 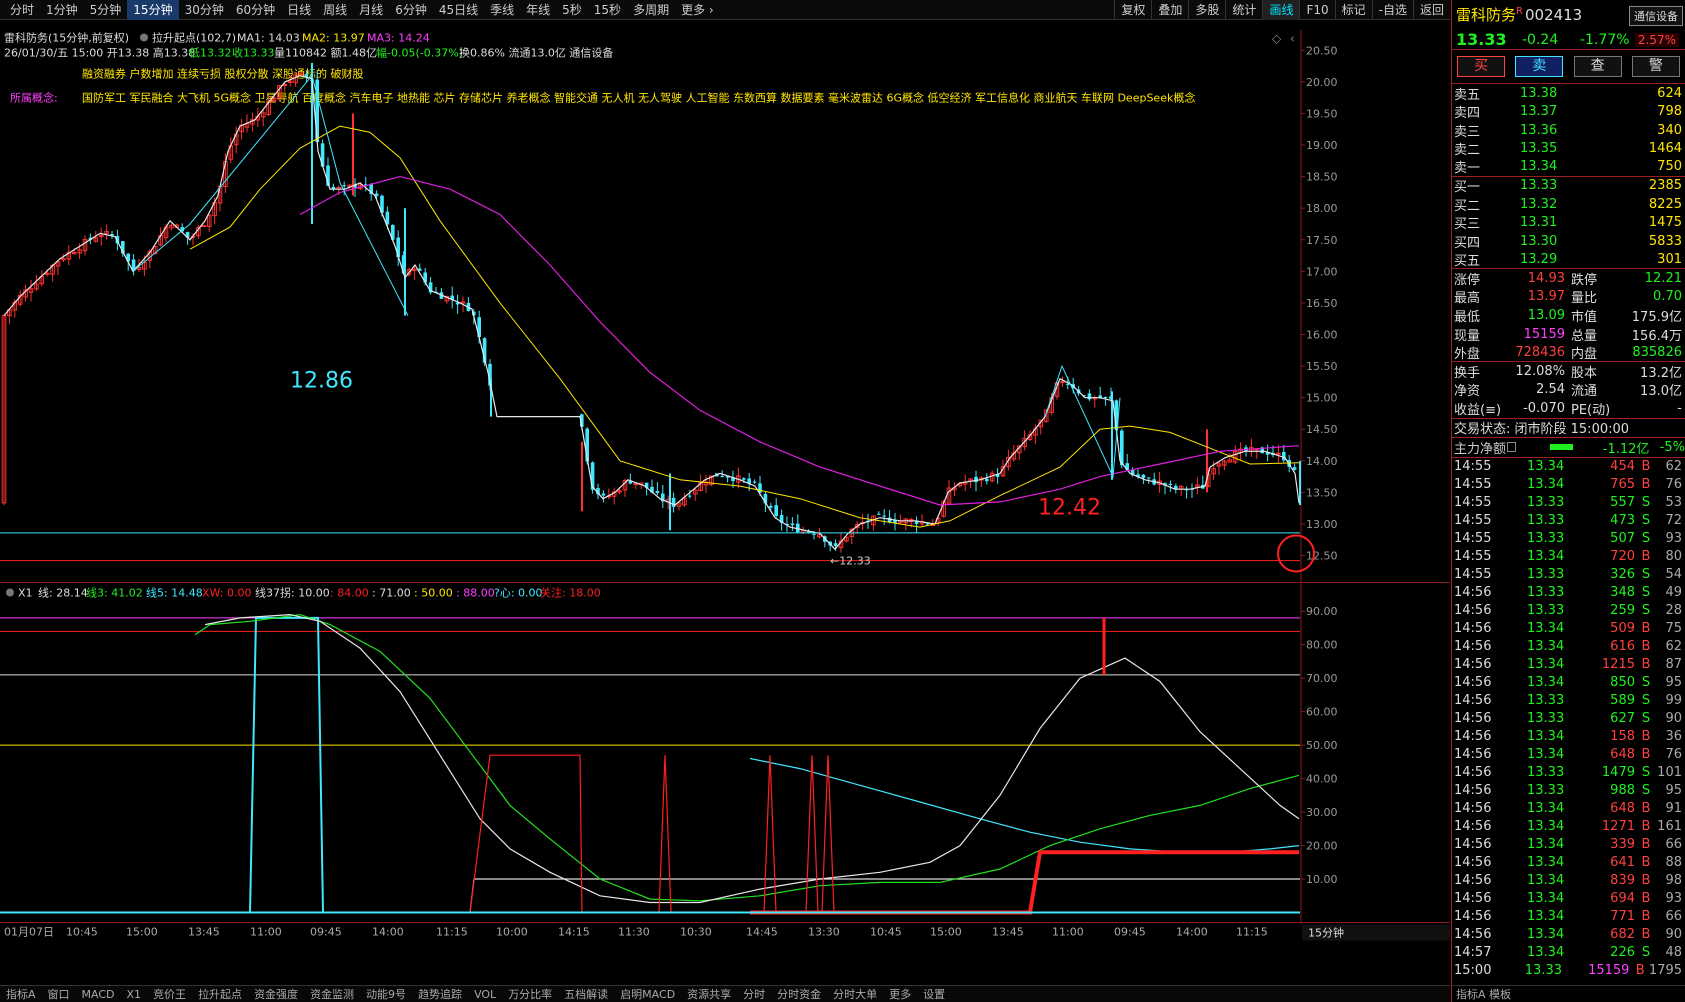 What do you see at coordinates (536, 53) in the screenshot?
I see `bar-turnover: 换0.86% 流通13.0亿 通信设备` at bounding box center [536, 53].